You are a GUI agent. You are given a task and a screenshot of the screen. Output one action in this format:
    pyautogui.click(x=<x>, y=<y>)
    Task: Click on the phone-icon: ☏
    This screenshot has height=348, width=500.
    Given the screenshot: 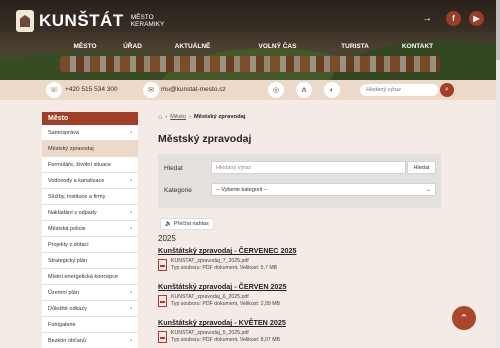 What is the action you would take?
    pyautogui.click(x=54, y=90)
    